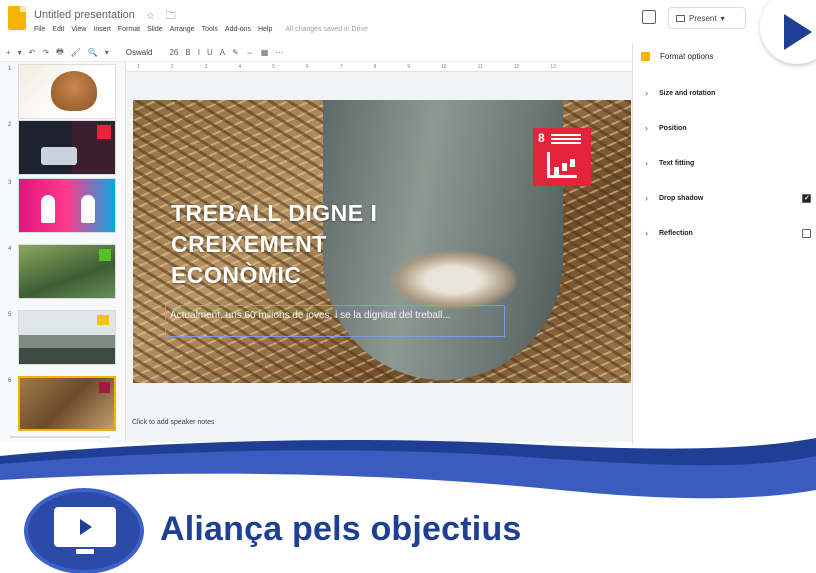 This screenshot has width=816, height=573. Describe the element at coordinates (265, 29) in the screenshot. I see `menu-help: Help` at that location.